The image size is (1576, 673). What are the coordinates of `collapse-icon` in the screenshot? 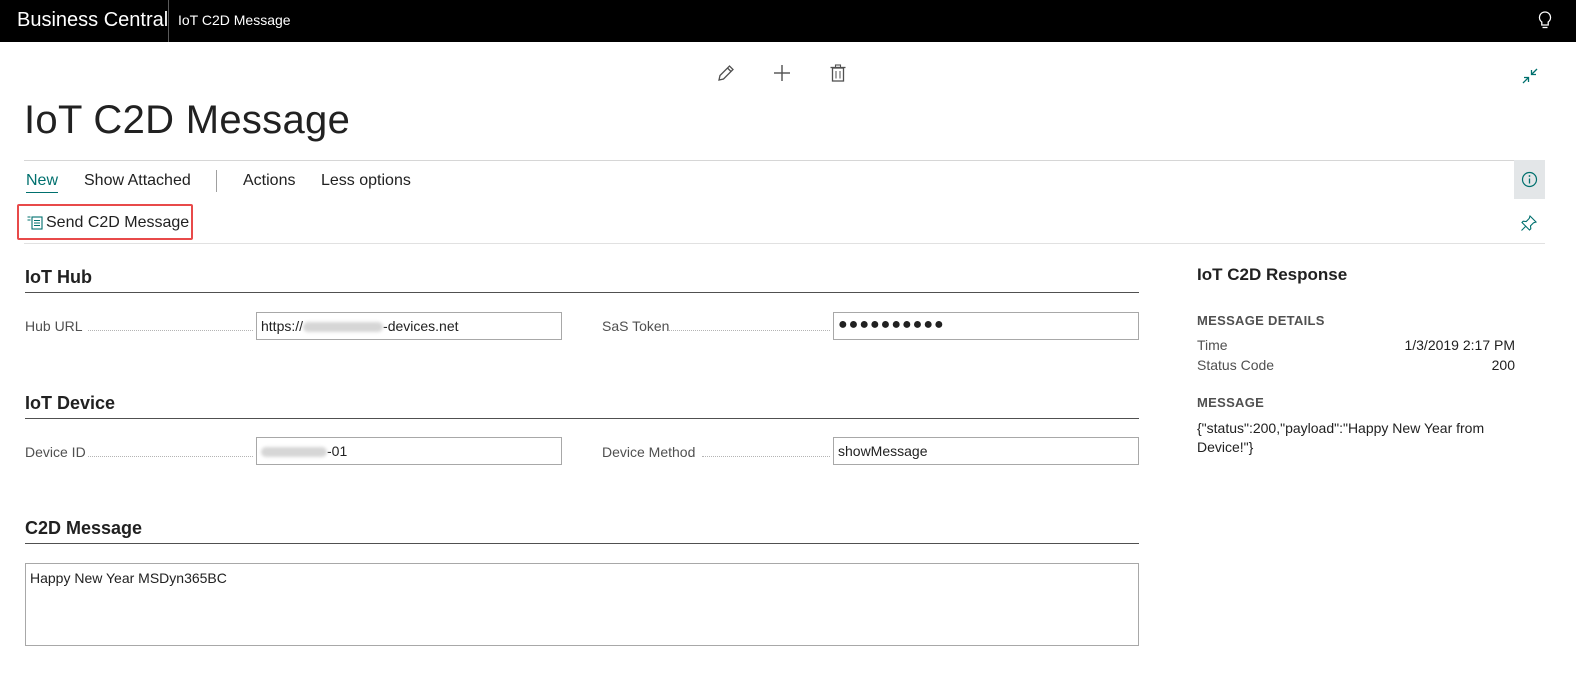 It's located at (1530, 76).